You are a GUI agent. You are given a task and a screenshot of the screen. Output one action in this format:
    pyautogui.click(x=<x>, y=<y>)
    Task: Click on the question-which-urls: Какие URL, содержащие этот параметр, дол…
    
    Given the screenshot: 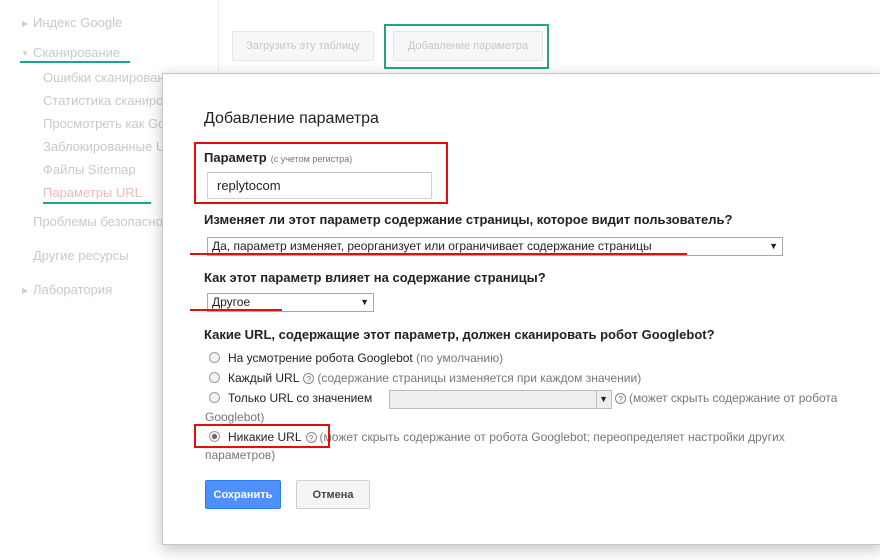 What is the action you would take?
    pyautogui.click(x=459, y=334)
    